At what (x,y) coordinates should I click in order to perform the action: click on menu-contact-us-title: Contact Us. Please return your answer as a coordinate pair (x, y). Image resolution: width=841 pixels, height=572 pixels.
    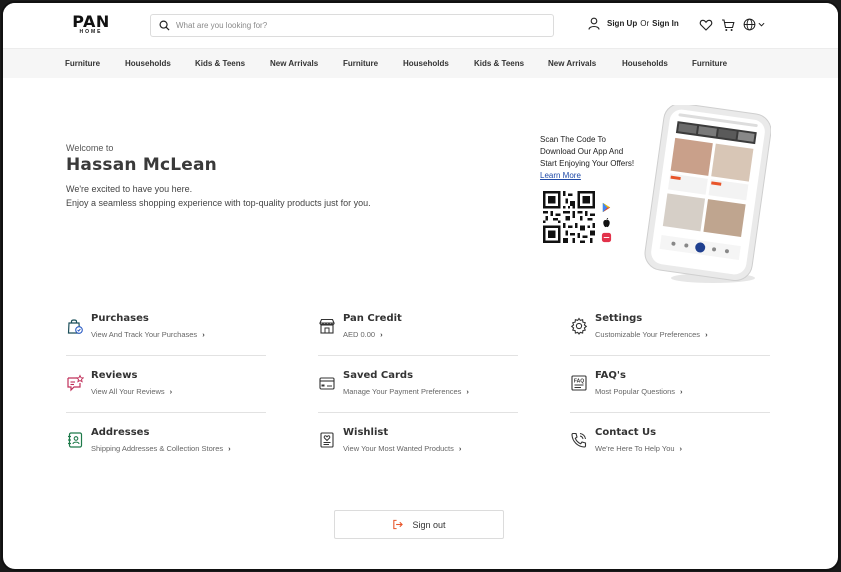
    Looking at the image, I should click on (626, 432).